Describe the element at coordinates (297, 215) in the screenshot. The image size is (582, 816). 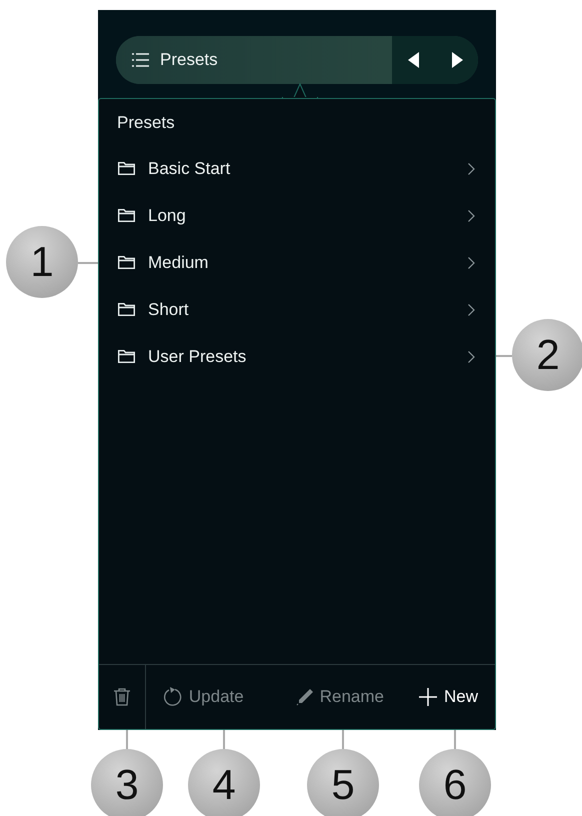
I see `folder-item: Long` at that location.